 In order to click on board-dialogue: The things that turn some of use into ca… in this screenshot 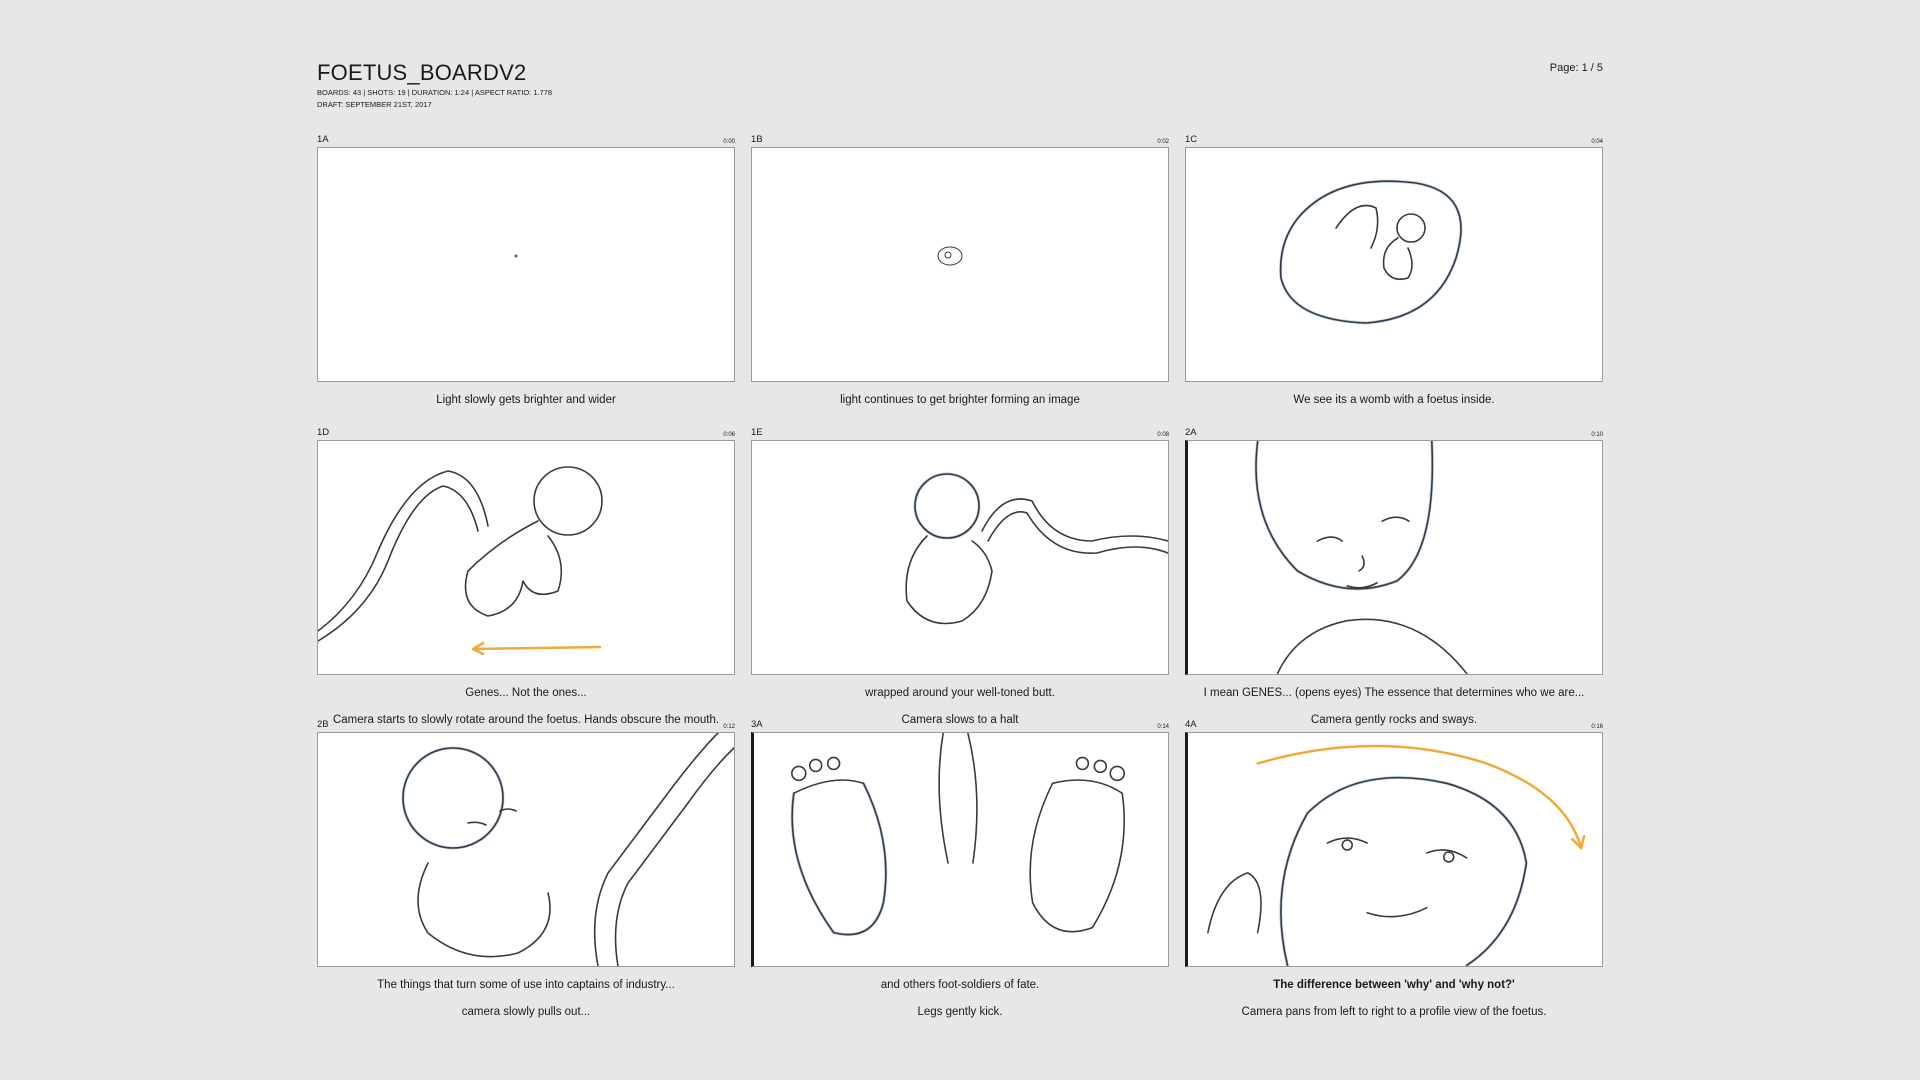, I will do `click(526, 985)`.